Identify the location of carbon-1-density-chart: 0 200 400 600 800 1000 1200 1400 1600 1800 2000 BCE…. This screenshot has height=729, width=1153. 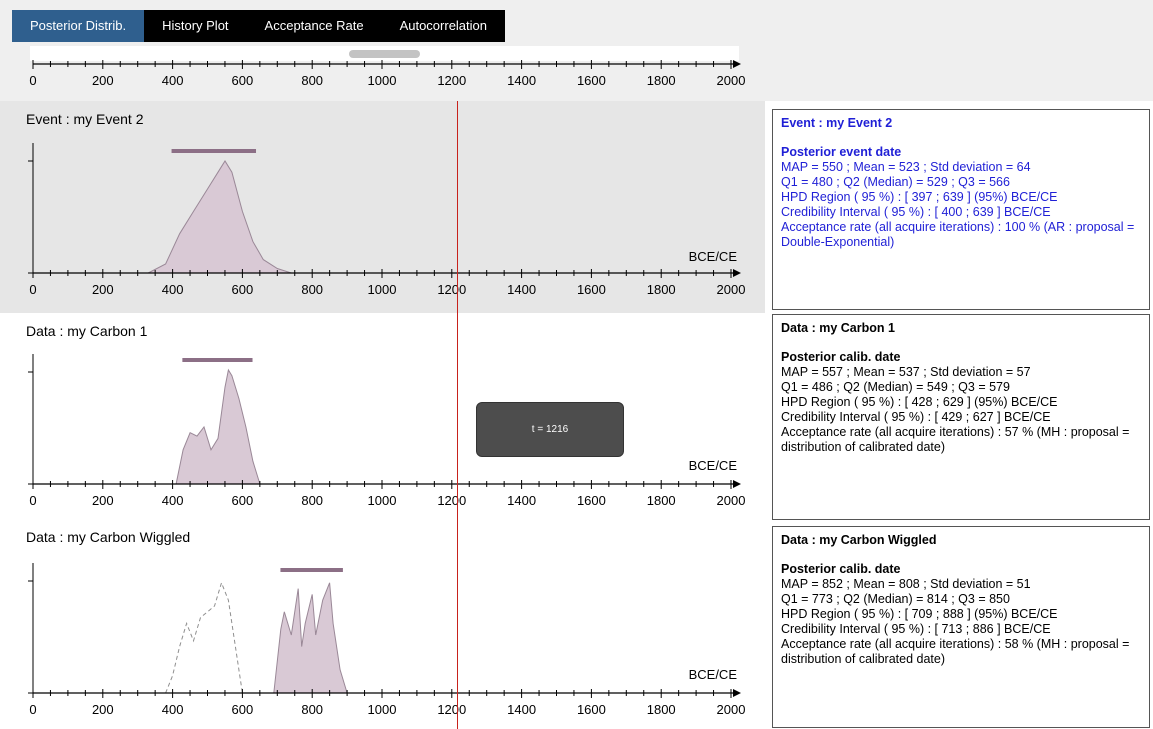
(387, 431).